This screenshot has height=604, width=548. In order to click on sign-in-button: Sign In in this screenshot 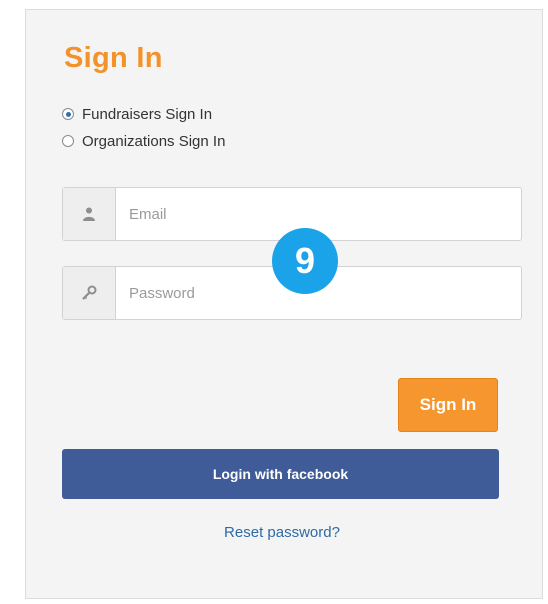, I will do `click(448, 405)`.